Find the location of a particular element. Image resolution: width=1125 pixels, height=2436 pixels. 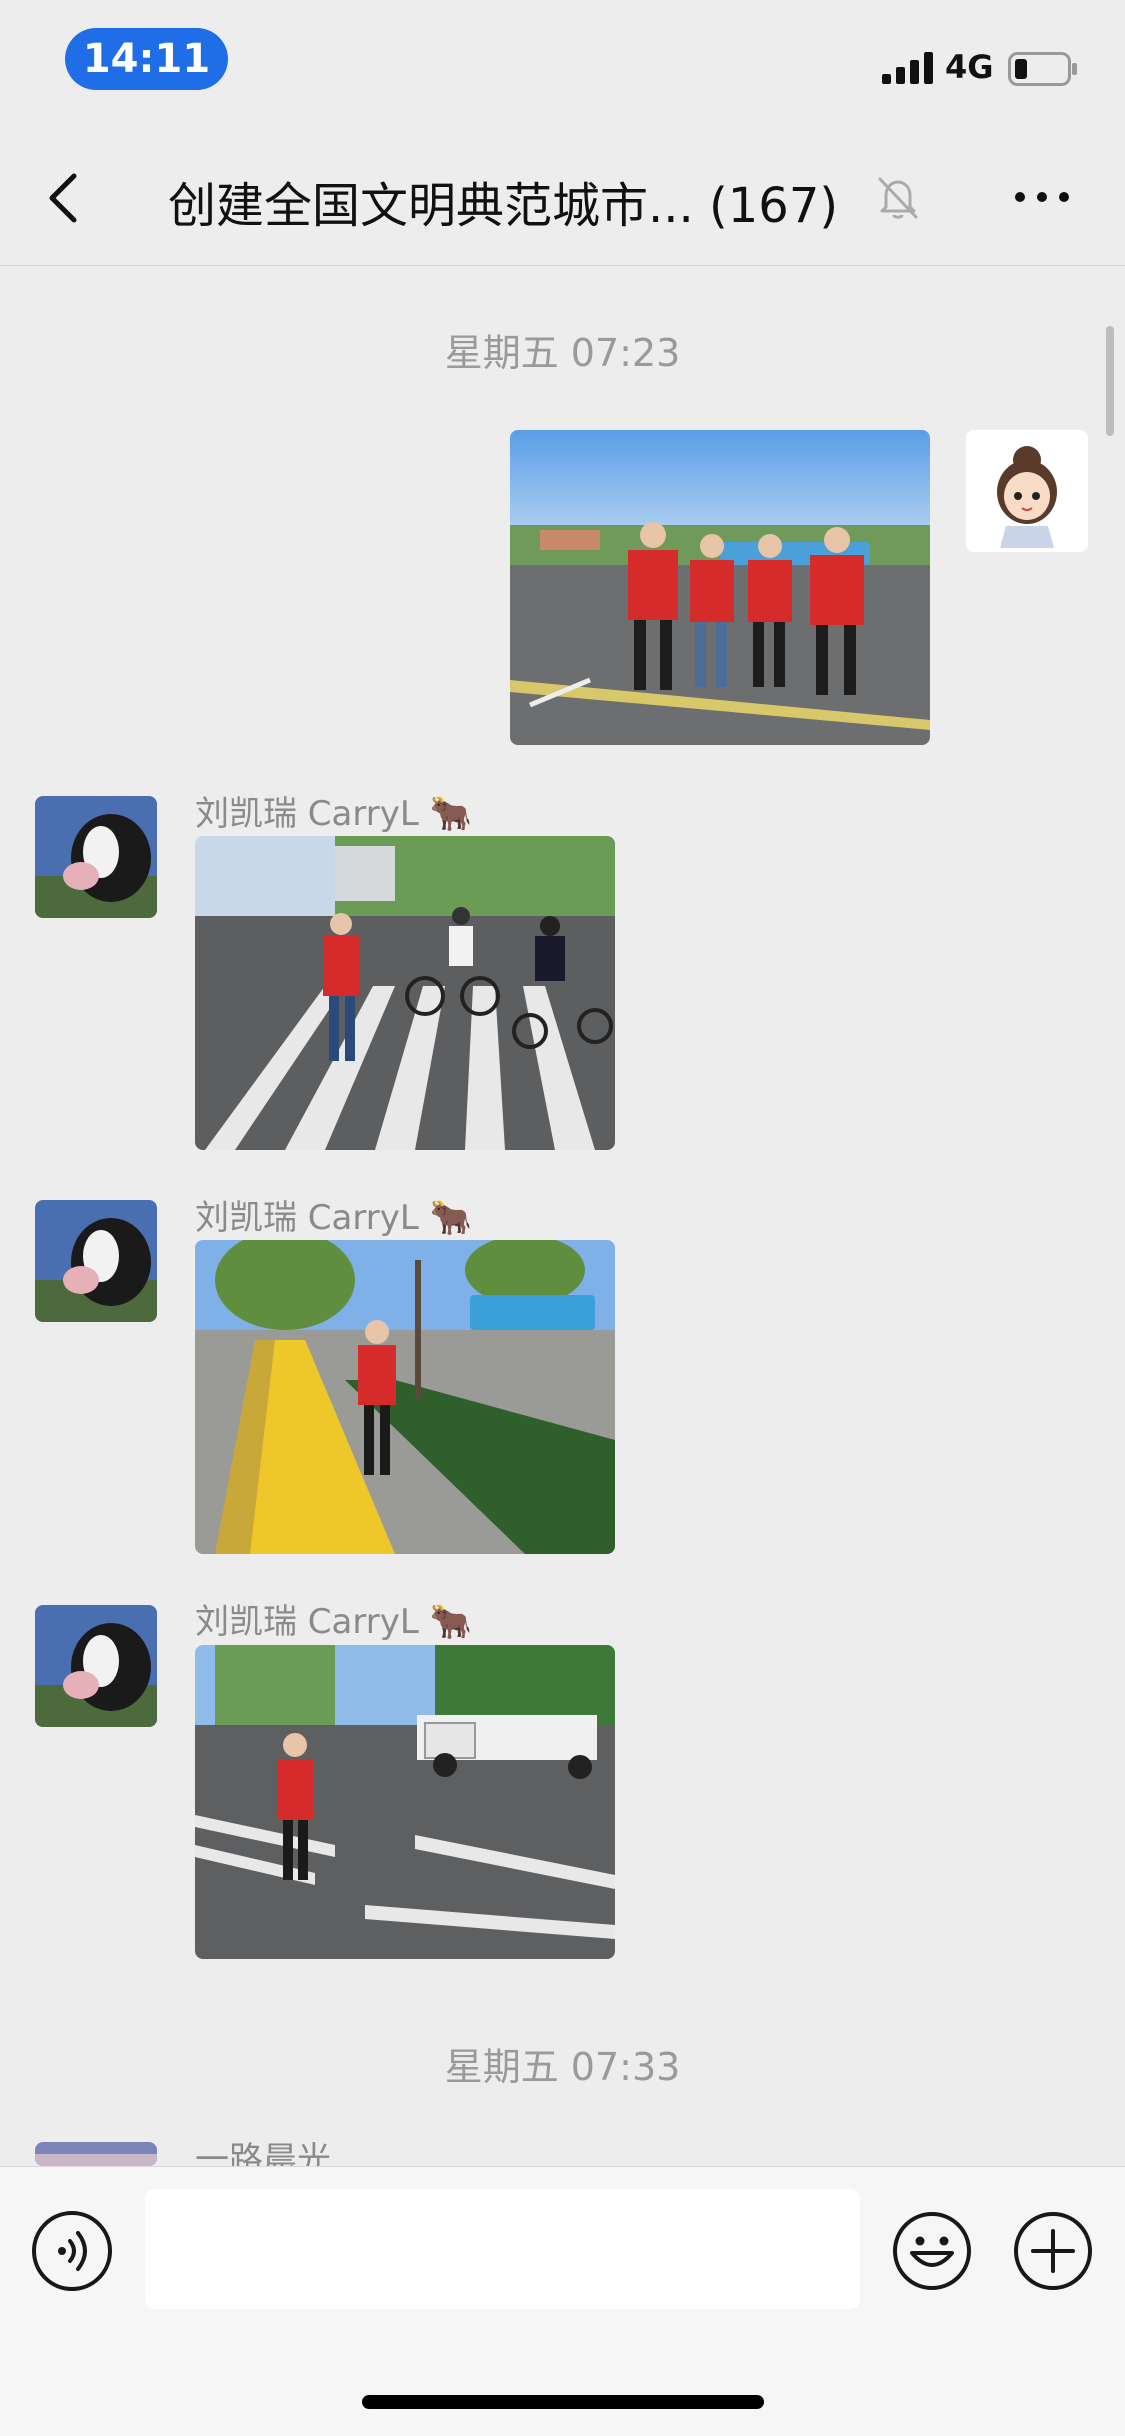

photo-intersection-volunteer is located at coordinates (405, 1802).